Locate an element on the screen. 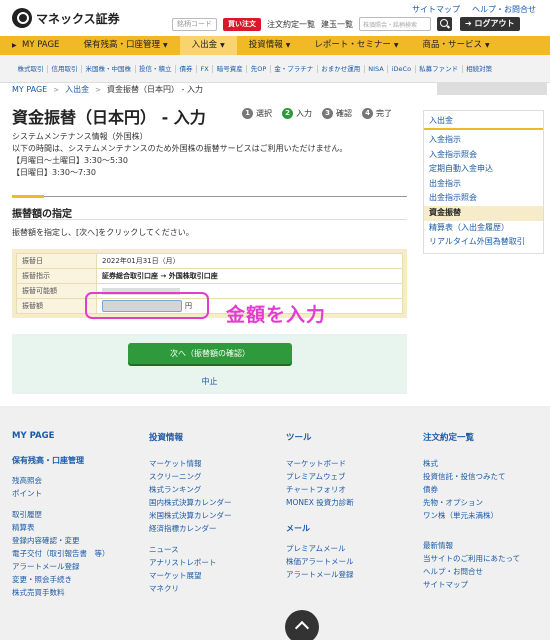  nav-item-investment-info: 投資情報 ▼ is located at coordinates (270, 45).